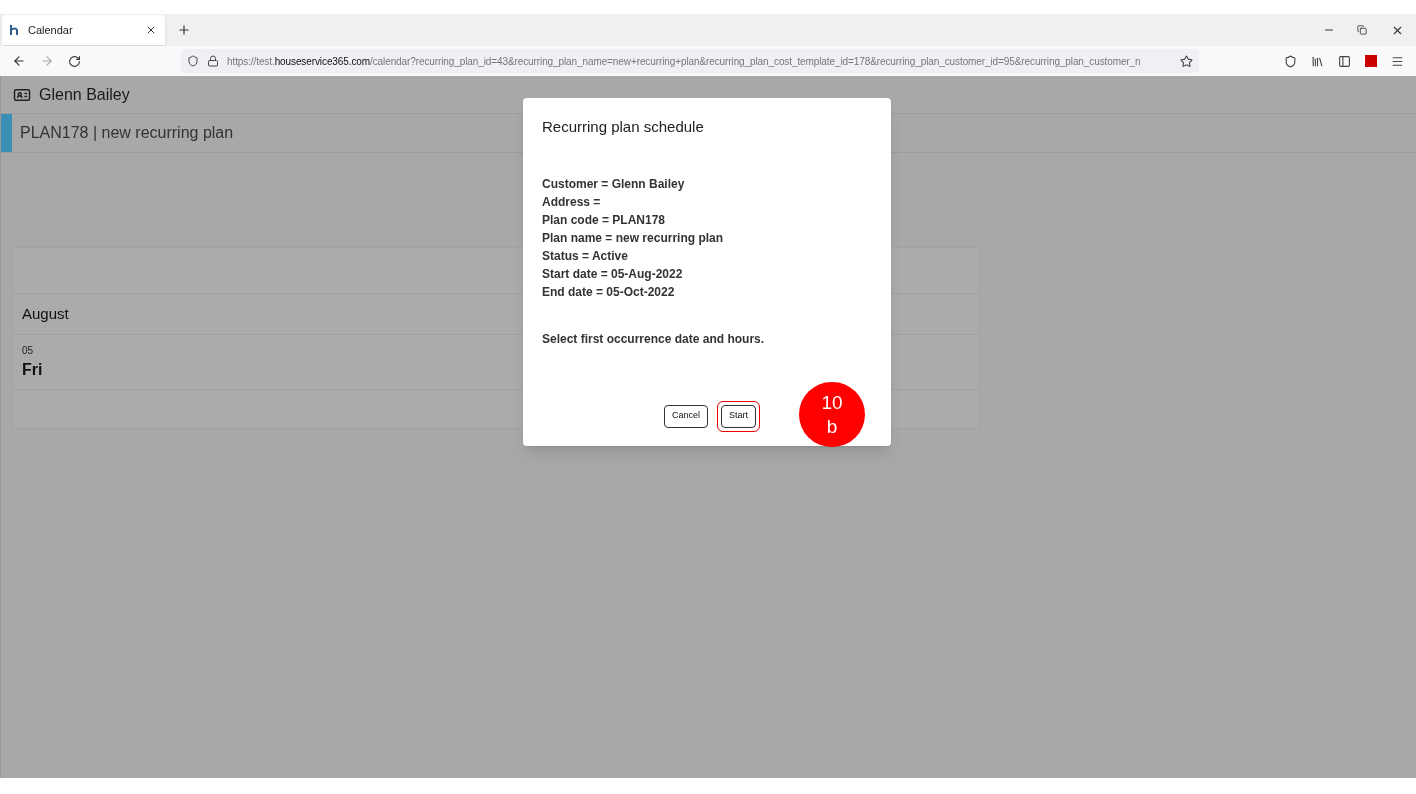 Image resolution: width=1416 pixels, height=794 pixels. Describe the element at coordinates (609, 292) in the screenshot. I see `detail-line: End date = 05-Oct-2022` at that location.